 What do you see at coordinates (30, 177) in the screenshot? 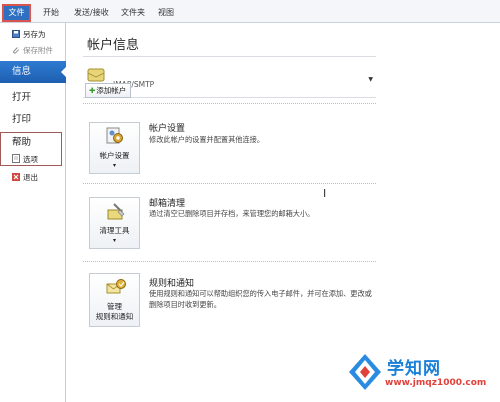
I see `nav-exit-label: 退出` at bounding box center [30, 177].